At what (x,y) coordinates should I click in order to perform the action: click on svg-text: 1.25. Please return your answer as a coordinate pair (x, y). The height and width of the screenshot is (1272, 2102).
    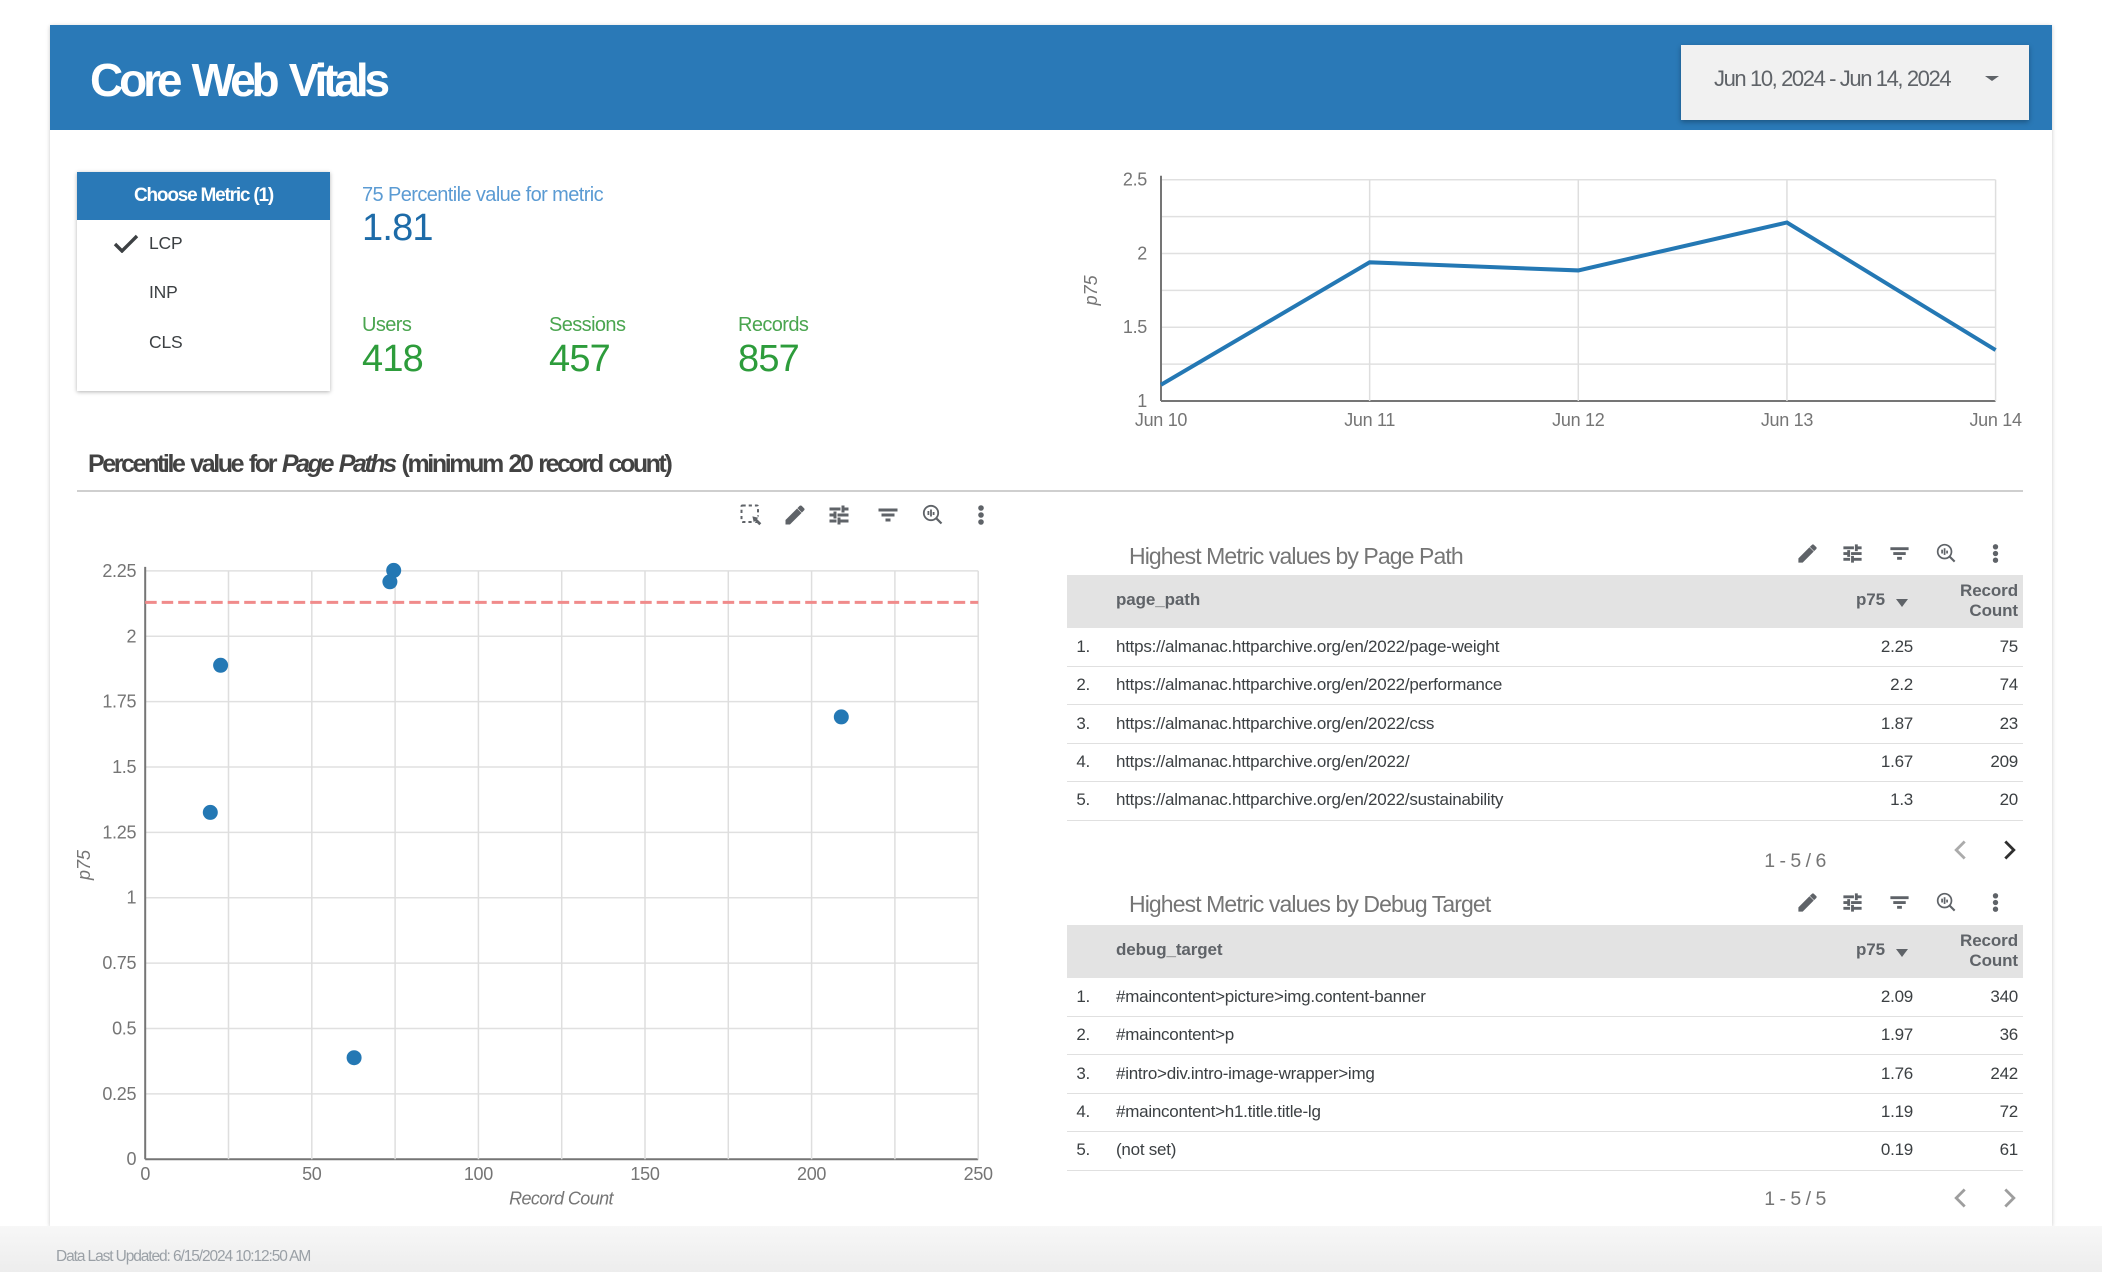
    Looking at the image, I should click on (119, 832).